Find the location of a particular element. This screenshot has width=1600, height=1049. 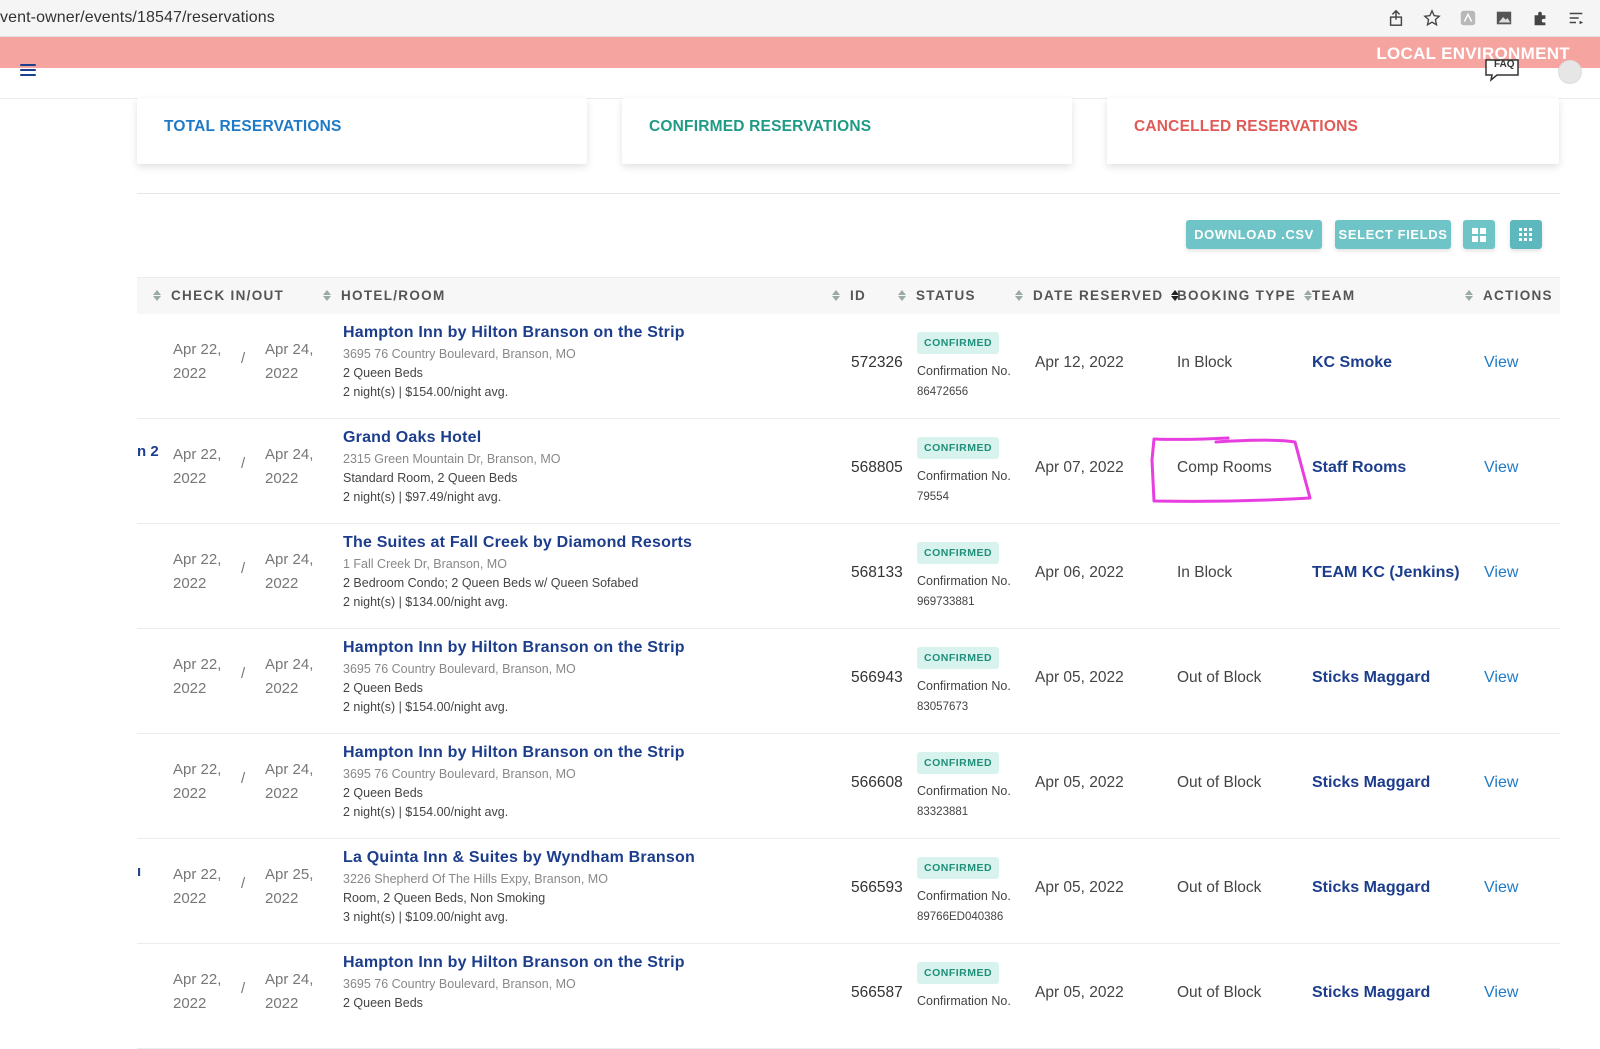

card-grid-icon is located at coordinates (1479, 234).